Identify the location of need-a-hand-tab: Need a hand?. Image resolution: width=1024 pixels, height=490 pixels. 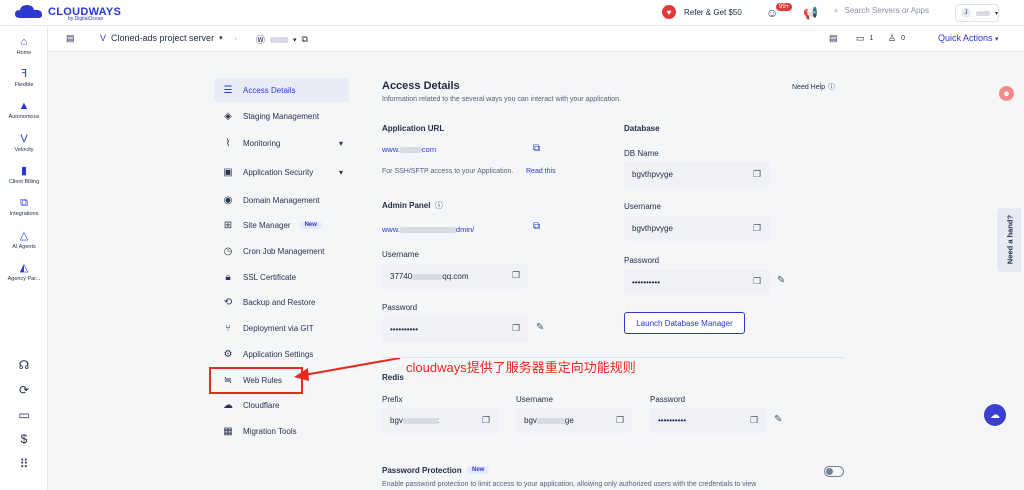
(1009, 240).